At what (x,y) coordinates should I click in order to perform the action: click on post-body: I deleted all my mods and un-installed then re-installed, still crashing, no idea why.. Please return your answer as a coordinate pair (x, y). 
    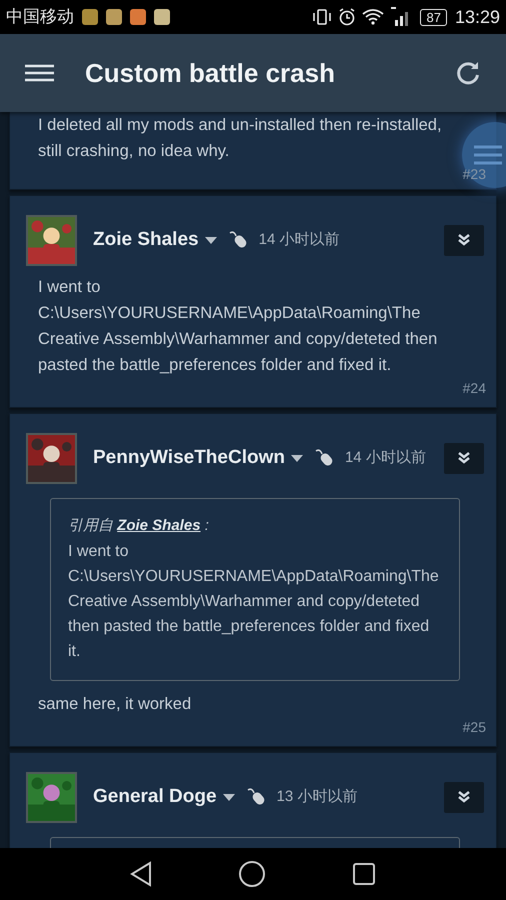
    Looking at the image, I should click on (240, 138).